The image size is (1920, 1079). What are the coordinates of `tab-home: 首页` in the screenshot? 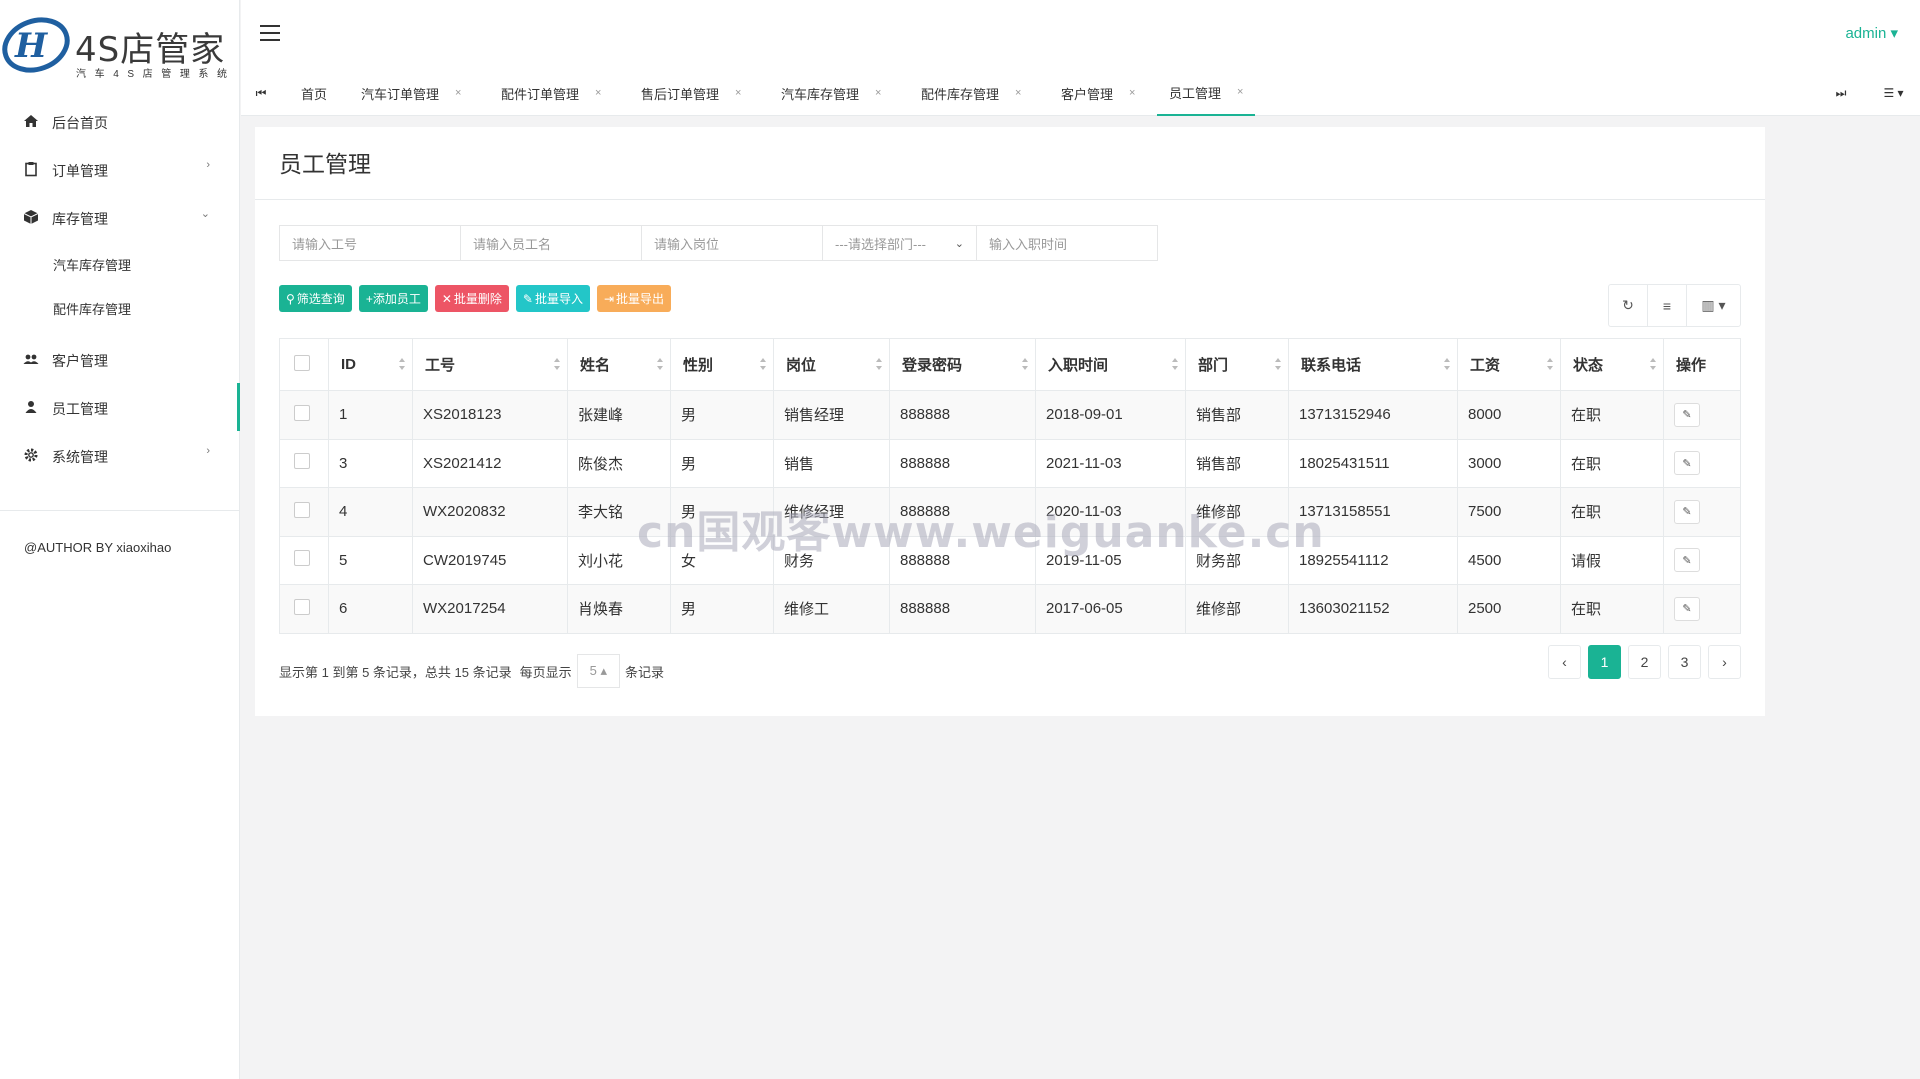 It's located at (314, 93).